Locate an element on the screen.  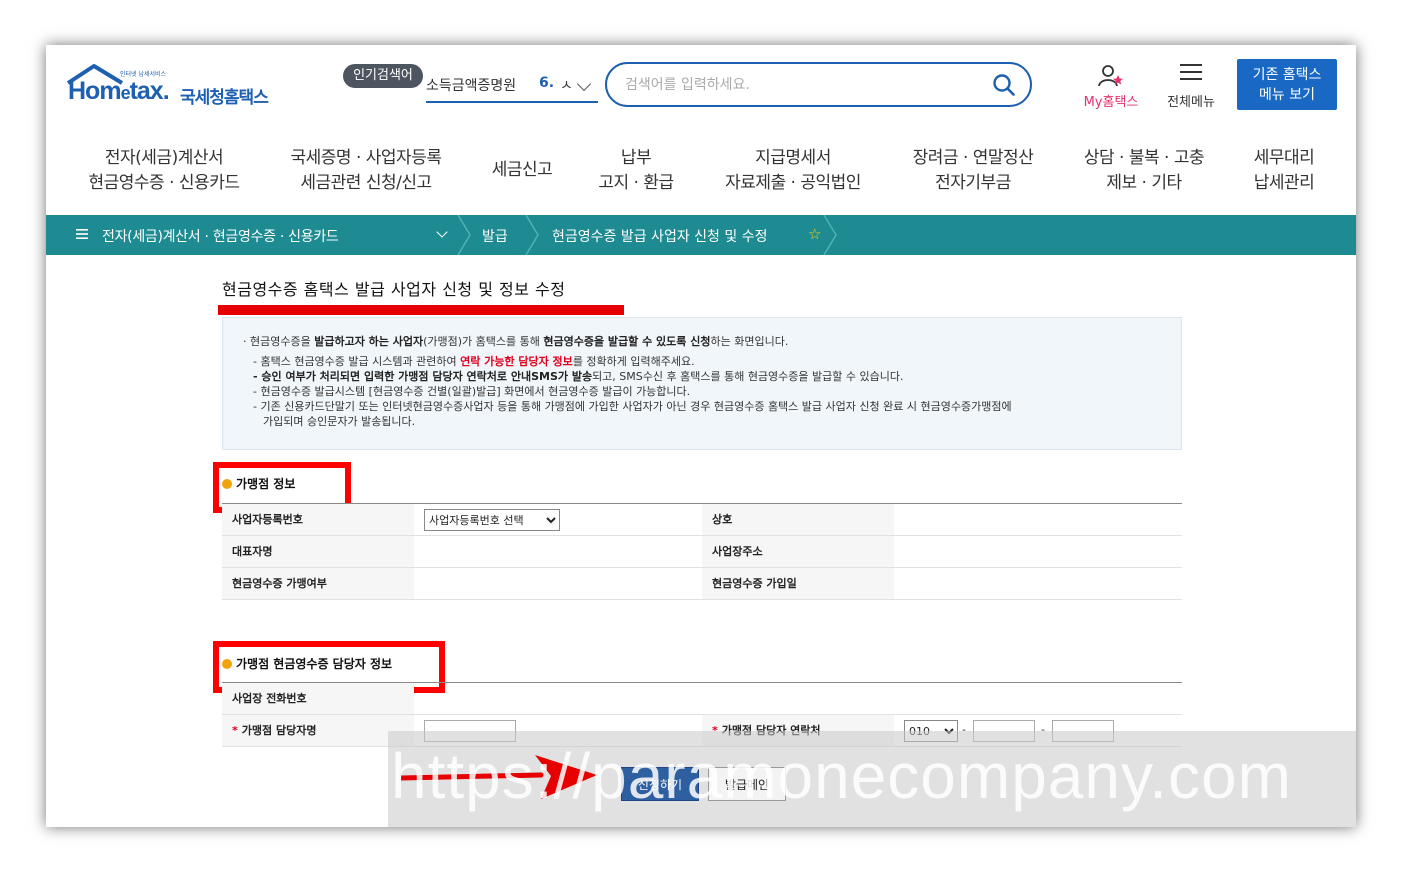
gnb-item-tax-agent: 세무대리 납세관리 is located at coordinates (1284, 171).